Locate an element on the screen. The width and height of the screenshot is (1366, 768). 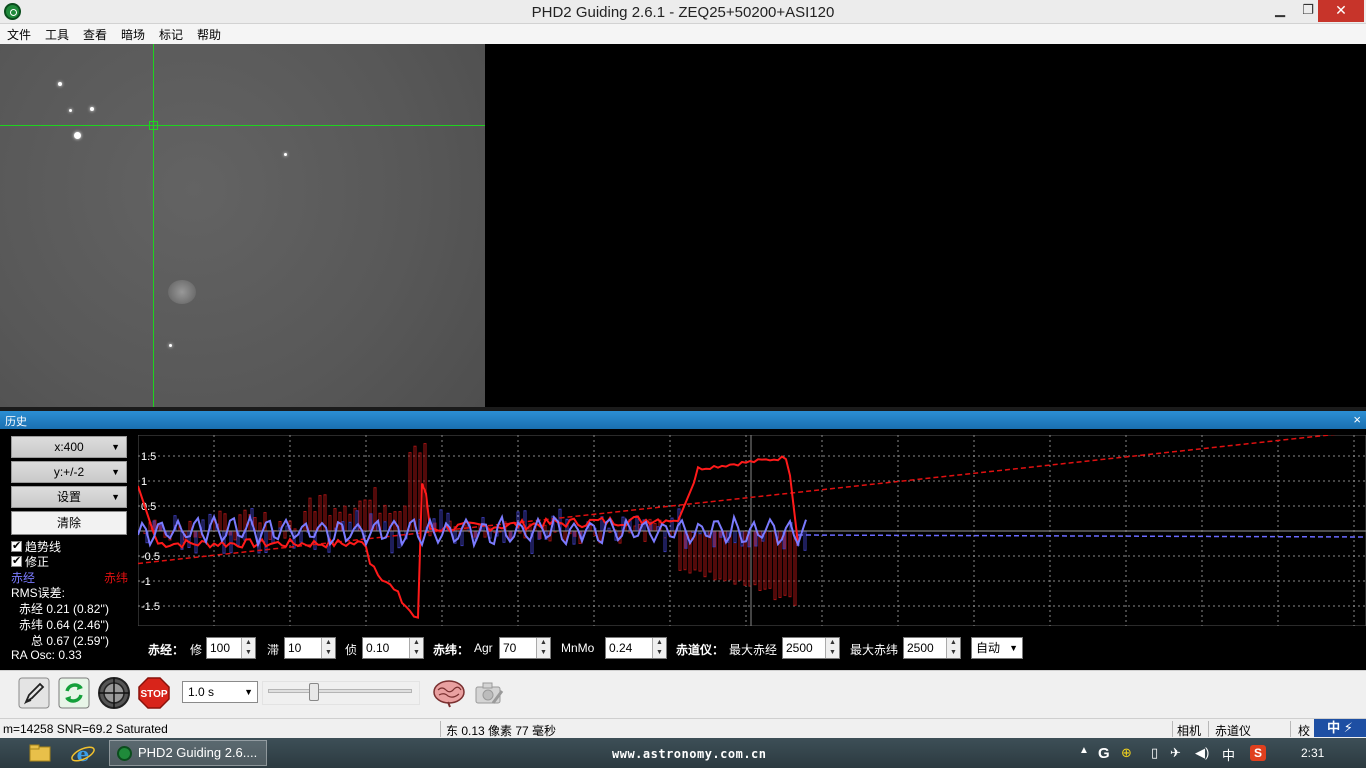
y-tick-label: 1 is located at coordinates (144, 482).